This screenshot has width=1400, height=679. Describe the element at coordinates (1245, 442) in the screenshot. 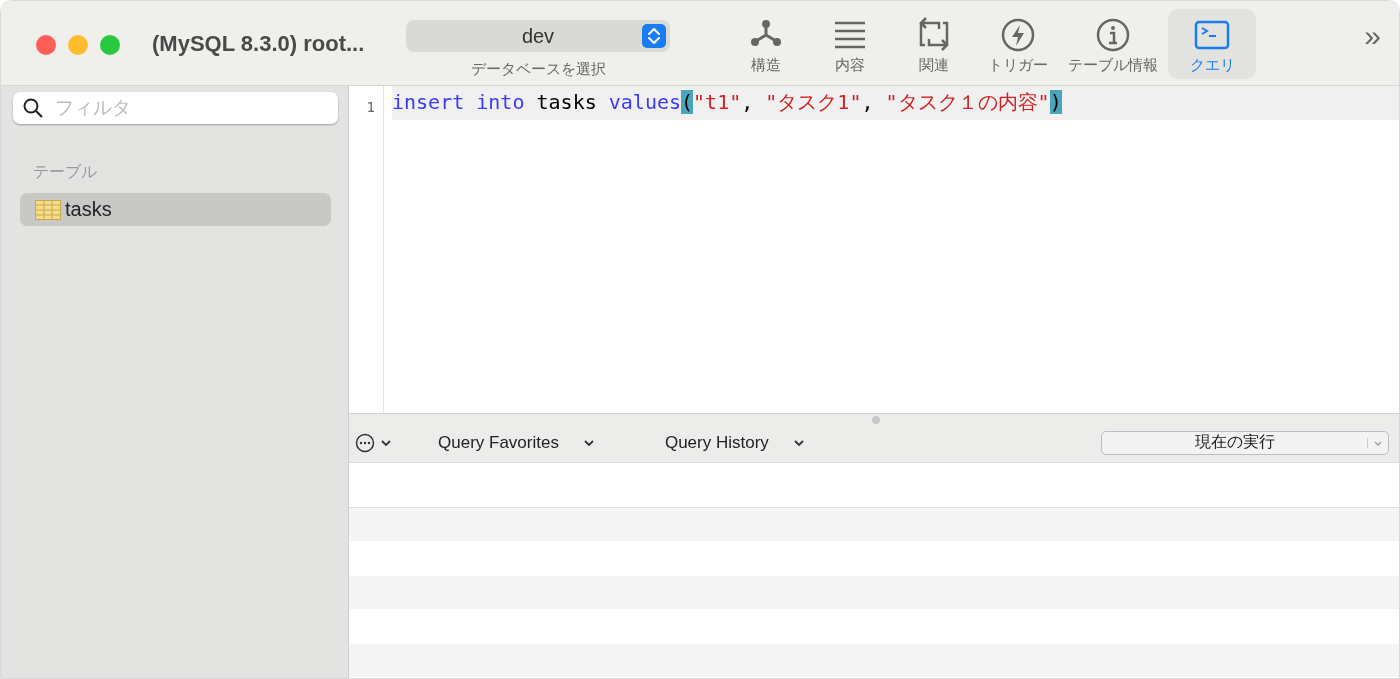

I see `run-mode-select: 現在の実行` at that location.